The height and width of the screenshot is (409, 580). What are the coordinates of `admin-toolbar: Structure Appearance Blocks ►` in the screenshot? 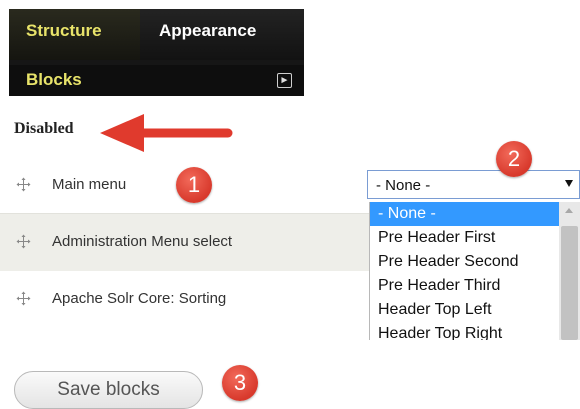 It's located at (156, 52).